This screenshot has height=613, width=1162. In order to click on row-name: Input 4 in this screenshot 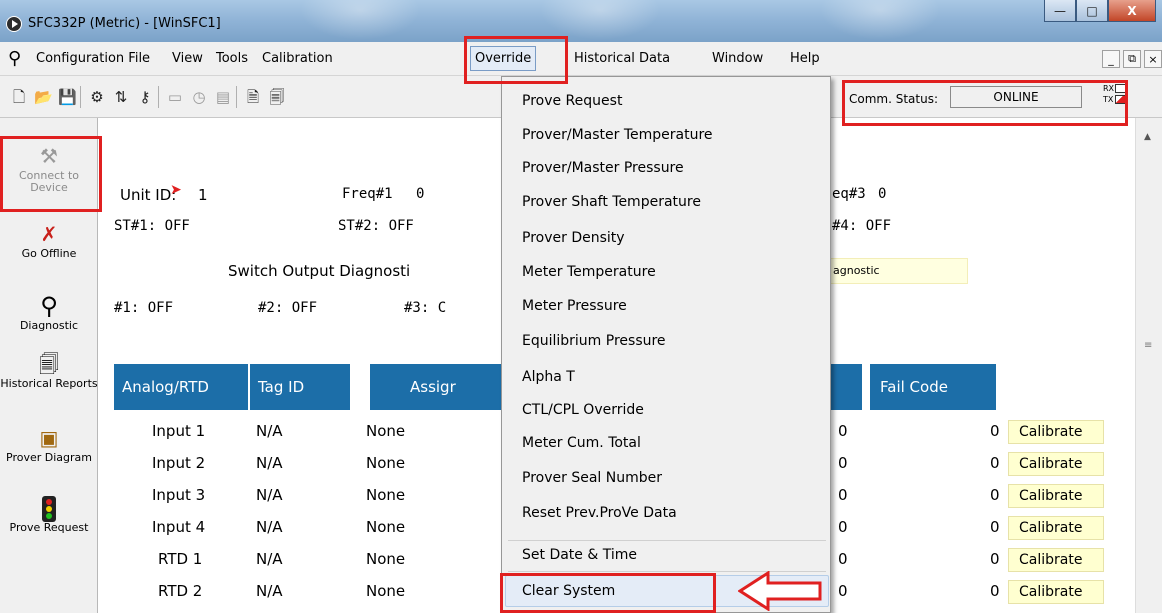, I will do `click(179, 527)`.